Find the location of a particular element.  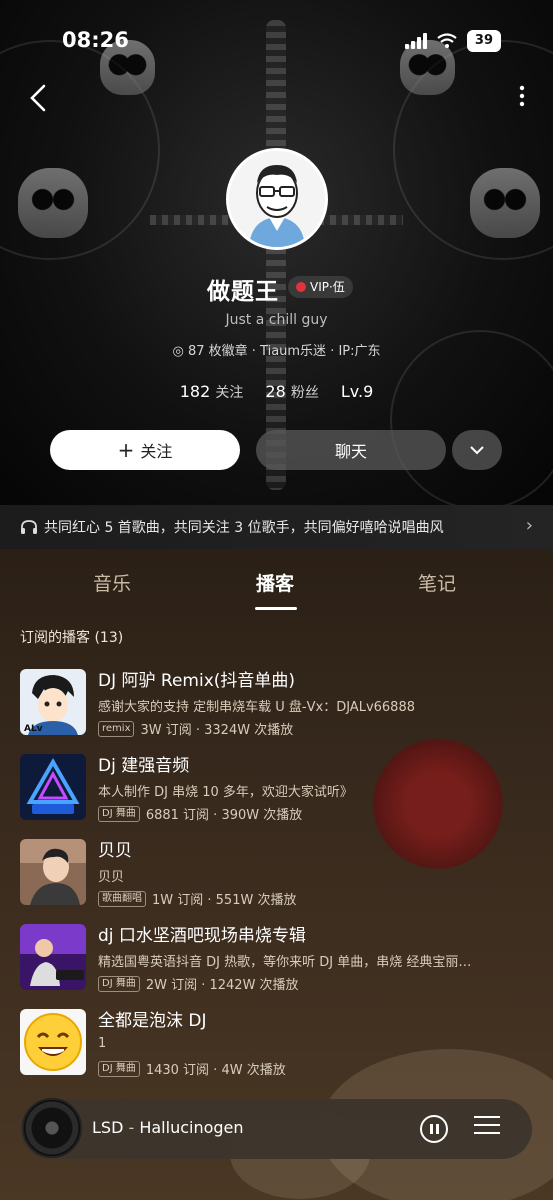

now-playing: LSD - Hallucinogen is located at coordinates (168, 1127).